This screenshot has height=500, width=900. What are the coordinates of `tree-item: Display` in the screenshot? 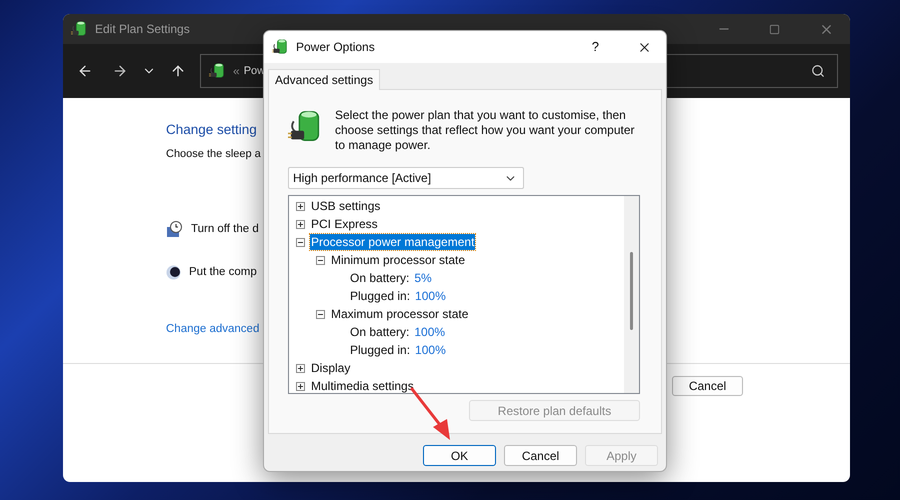 It's located at (331, 368).